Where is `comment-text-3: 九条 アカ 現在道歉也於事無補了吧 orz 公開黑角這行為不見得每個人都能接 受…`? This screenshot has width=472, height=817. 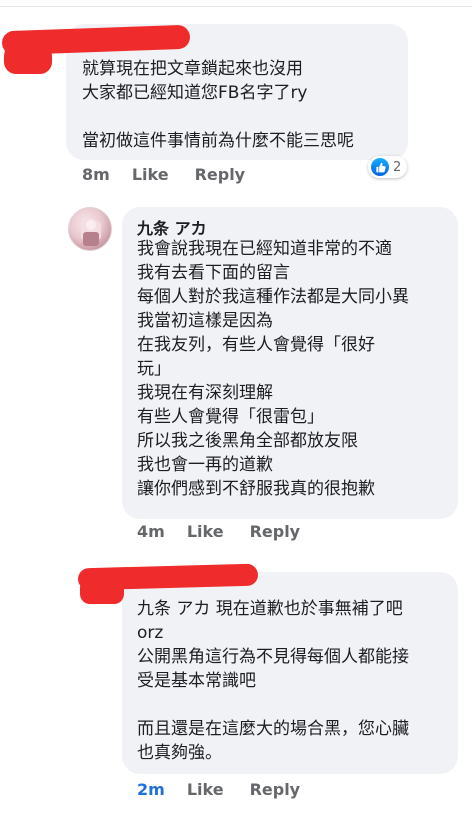
comment-text-3: 九条 アカ 現在道歉也於事無補了吧 orz 公開黑角這行為不見得每個人都能接 受… is located at coordinates (273, 681).